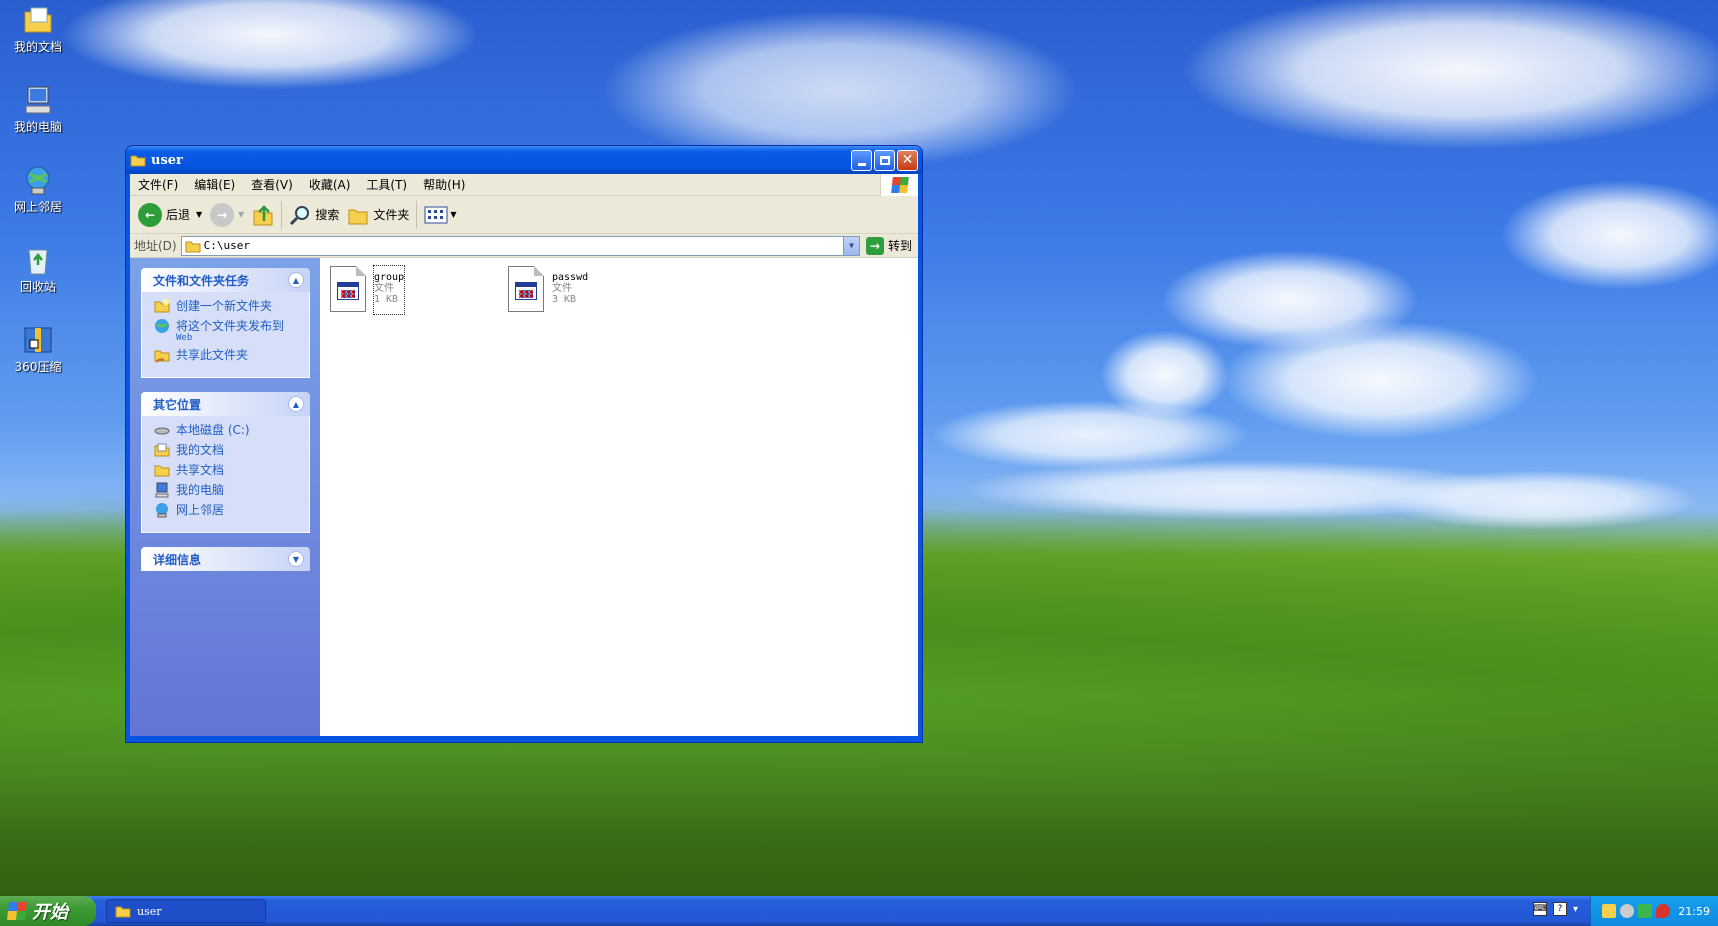 Image resolution: width=1718 pixels, height=926 pixels. I want to click on up-folder-icon, so click(263, 214).